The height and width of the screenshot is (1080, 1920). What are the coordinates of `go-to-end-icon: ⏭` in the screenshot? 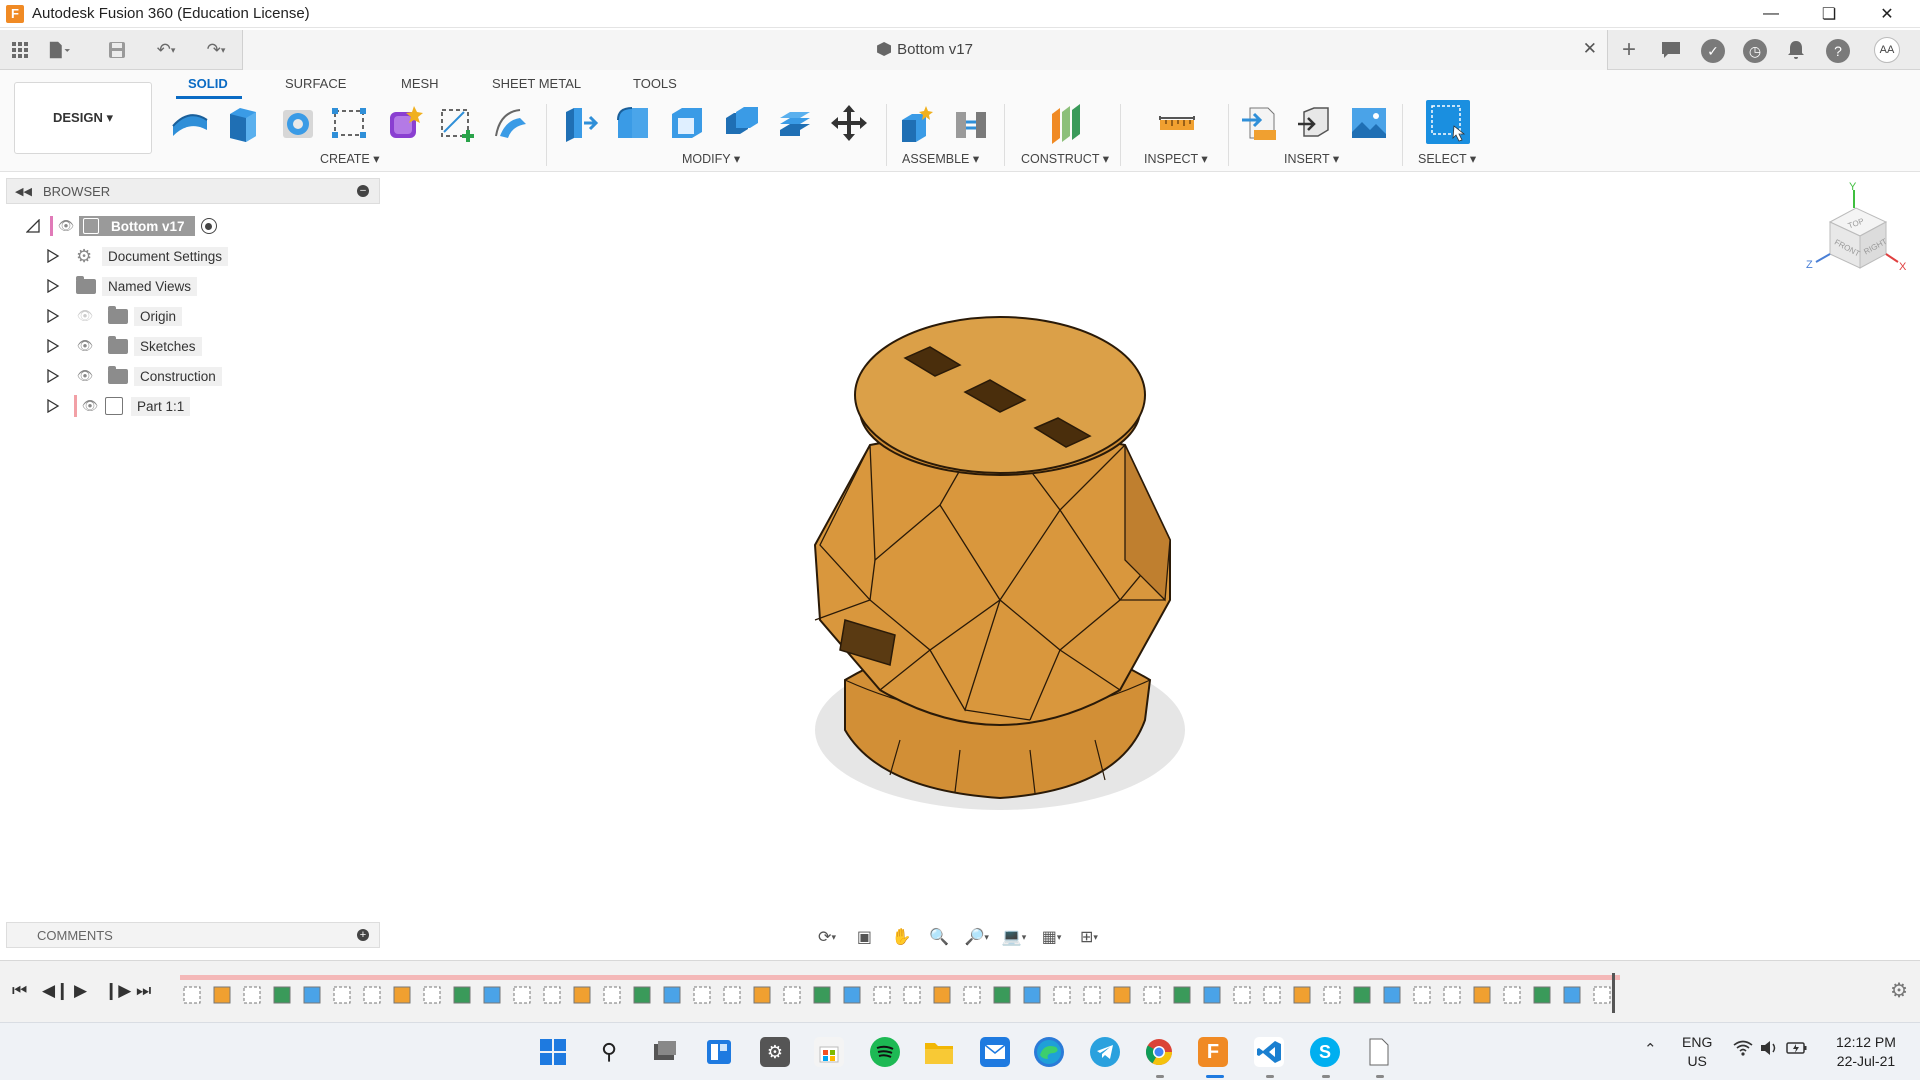 It's located at (143, 991).